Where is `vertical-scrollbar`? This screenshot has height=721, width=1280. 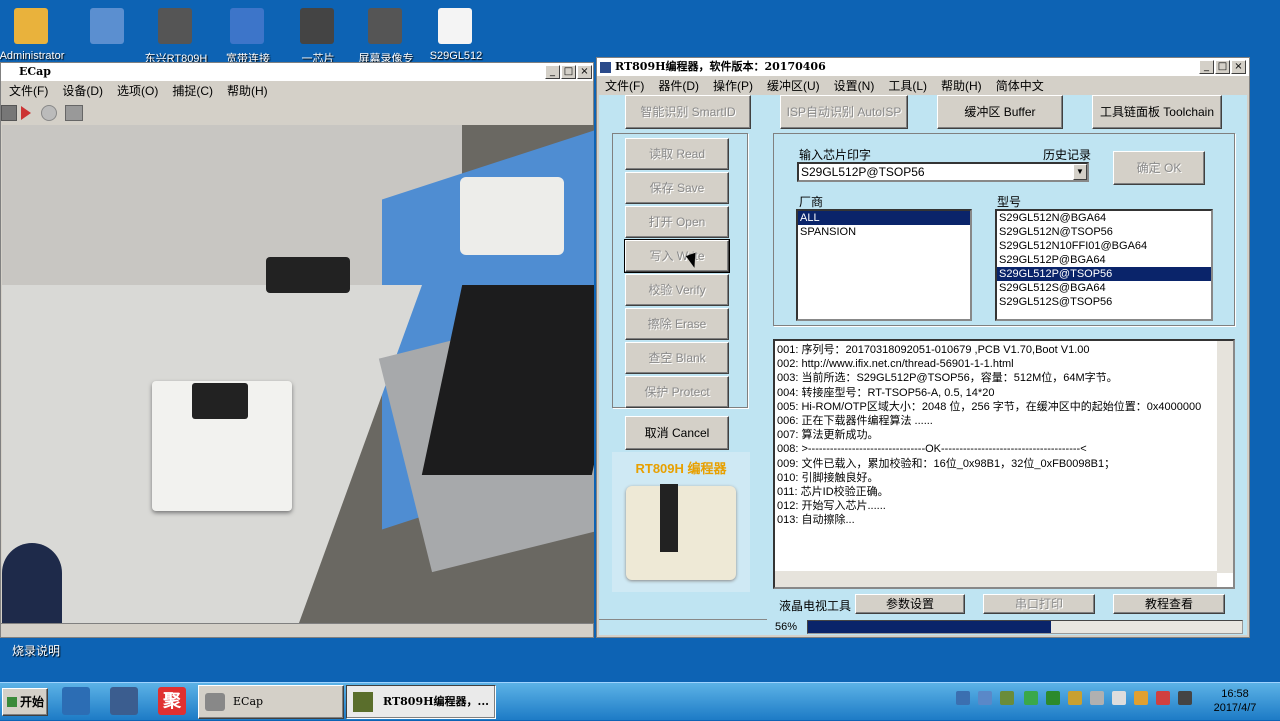
vertical-scrollbar is located at coordinates (1225, 457).